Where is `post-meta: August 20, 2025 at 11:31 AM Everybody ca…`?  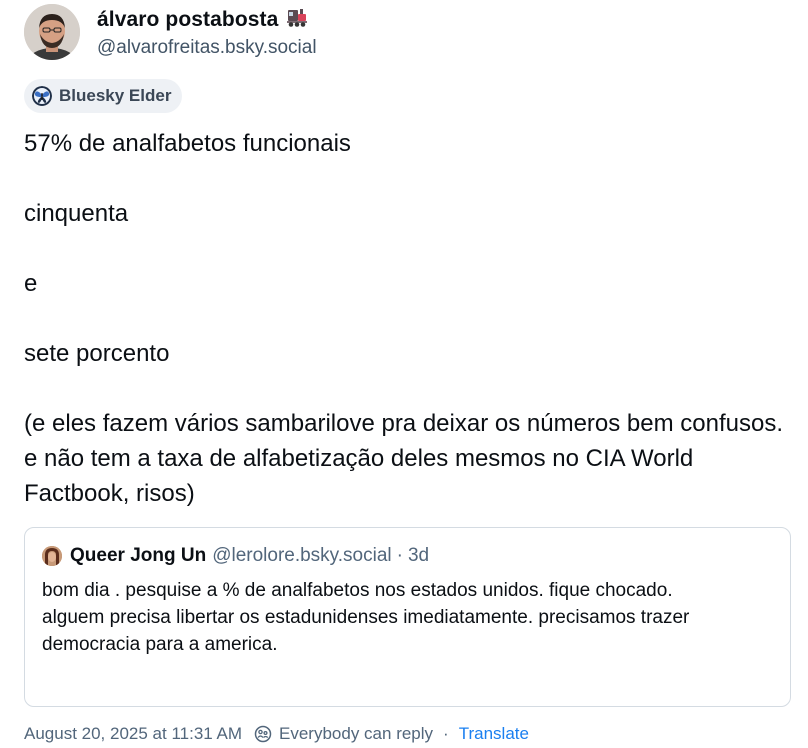
post-meta: August 20, 2025 at 11:31 AM Everybody ca… is located at coordinates (276, 734).